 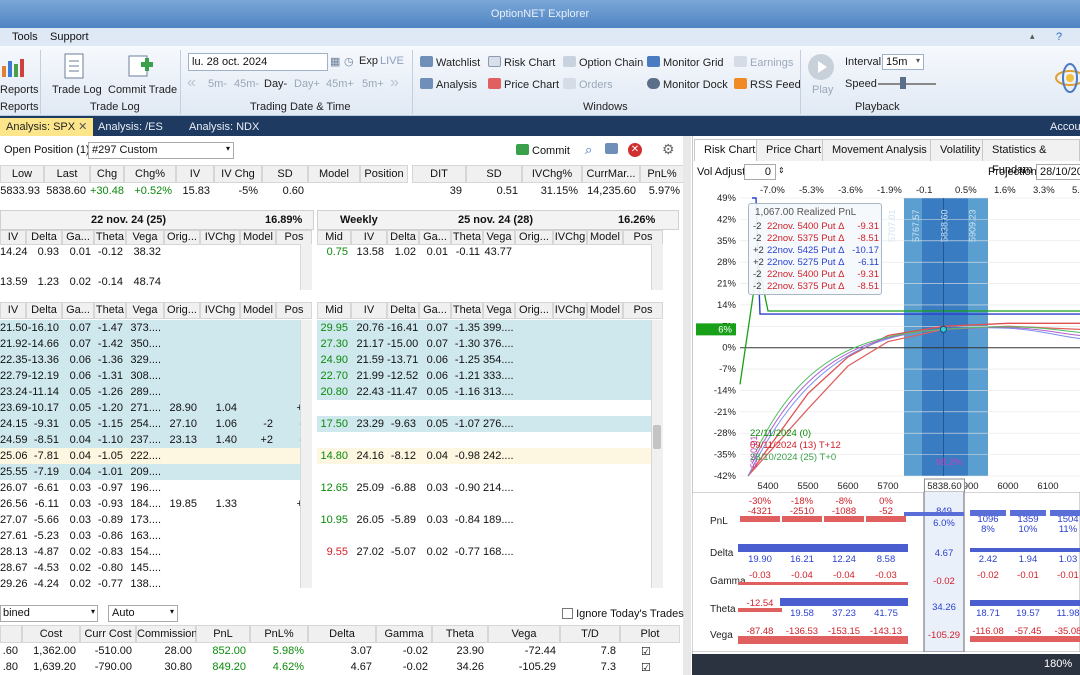 I want to click on step-day-forward: Day+, so click(x=307, y=84).